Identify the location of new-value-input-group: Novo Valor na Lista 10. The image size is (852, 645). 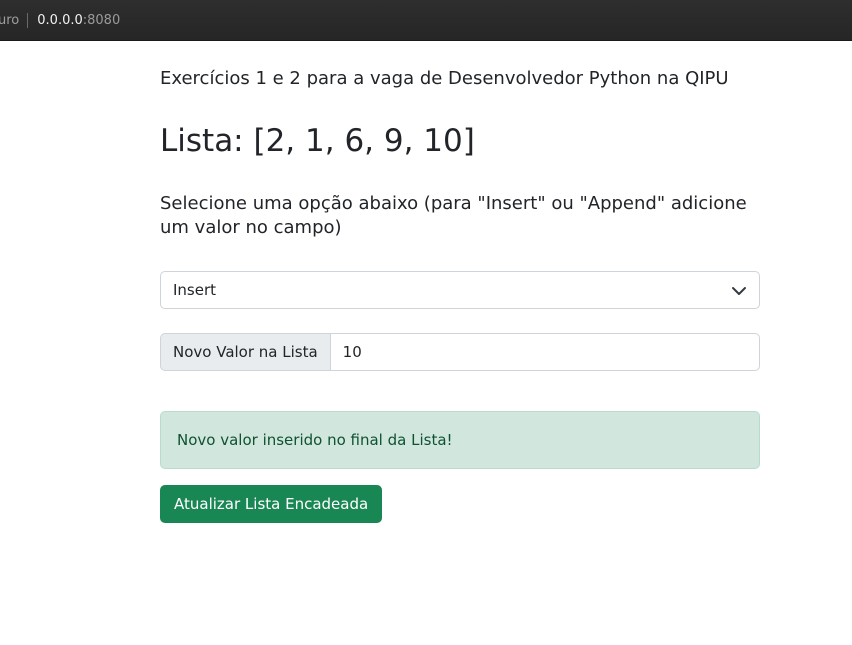
(460, 352).